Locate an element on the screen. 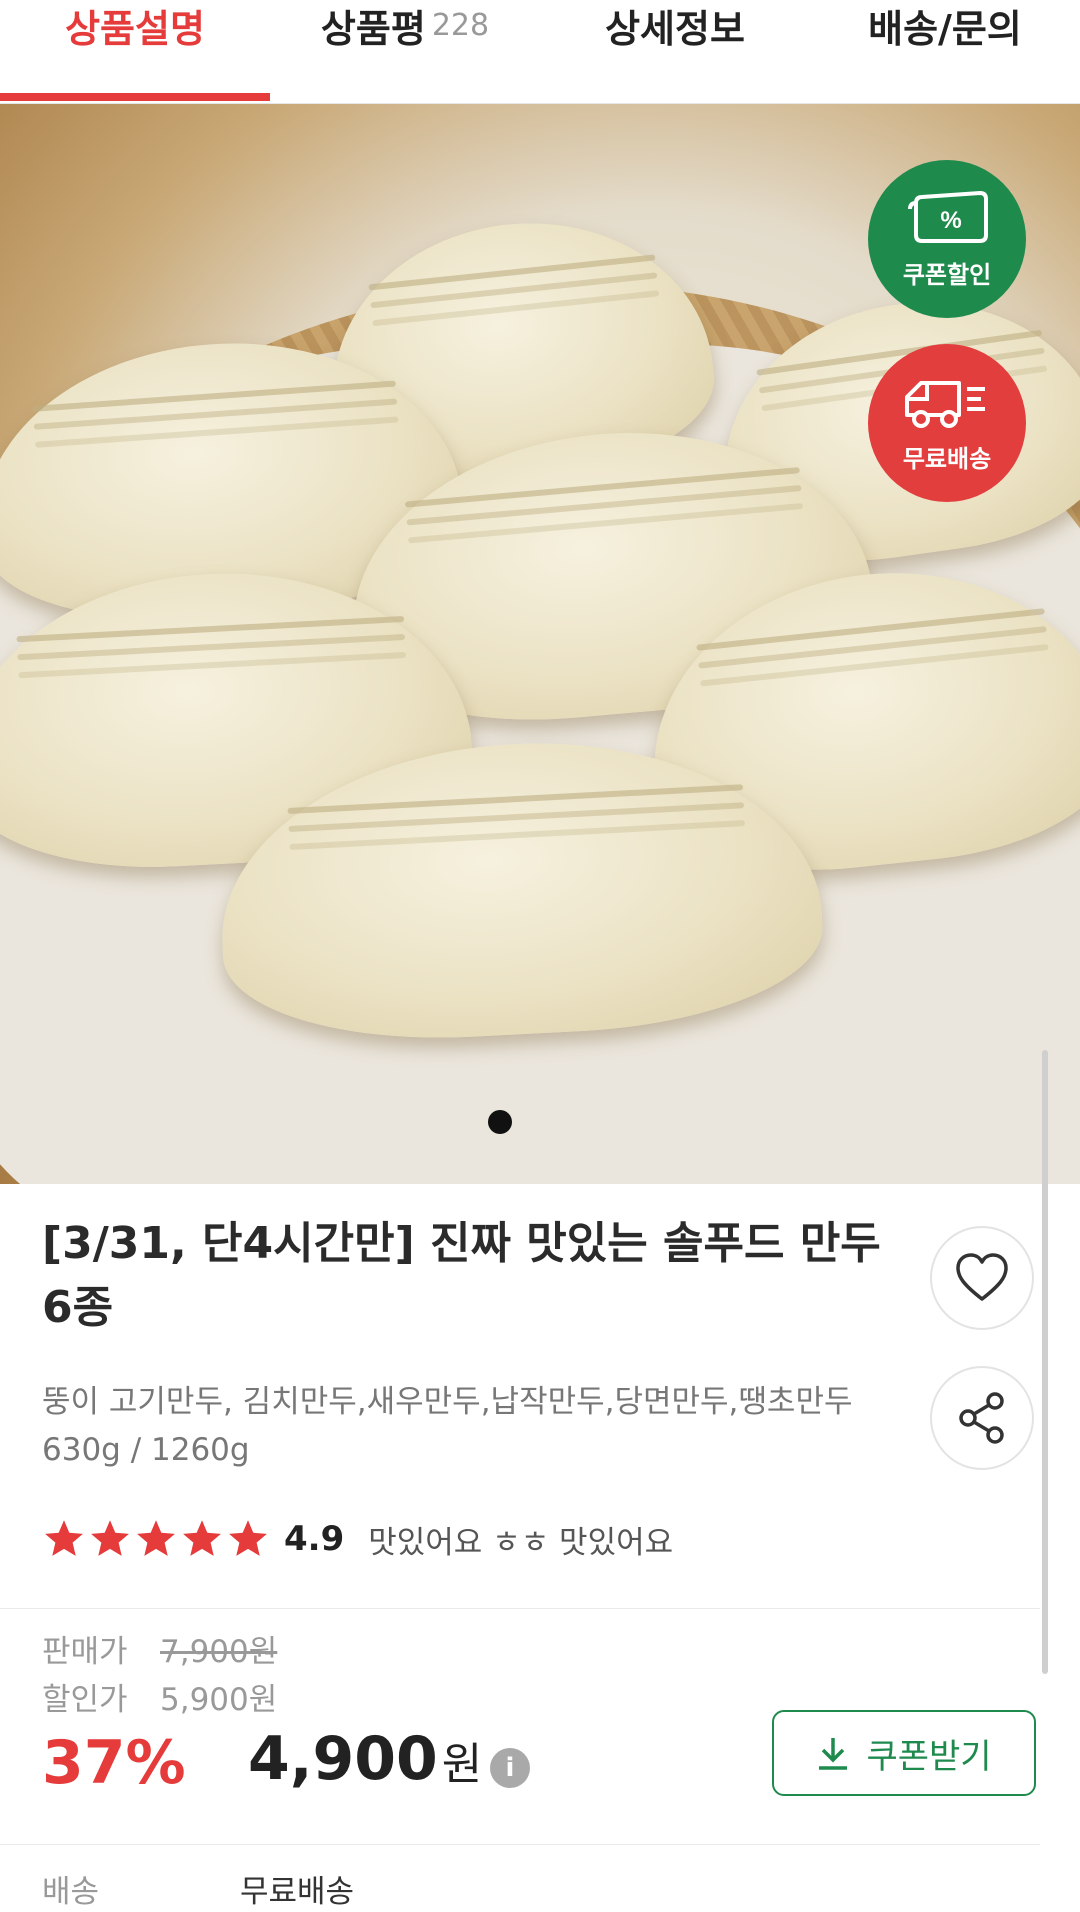 This screenshot has width=1080, height=1912. sale-price-value: 7,900원 is located at coordinates (219, 1652).